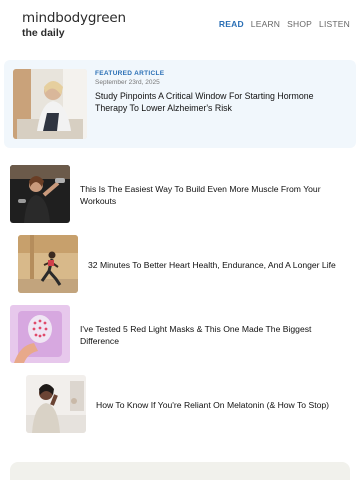 The width and height of the screenshot is (360, 480). What do you see at coordinates (74, 18) in the screenshot?
I see `logo-brand: mindbodygreen` at bounding box center [74, 18].